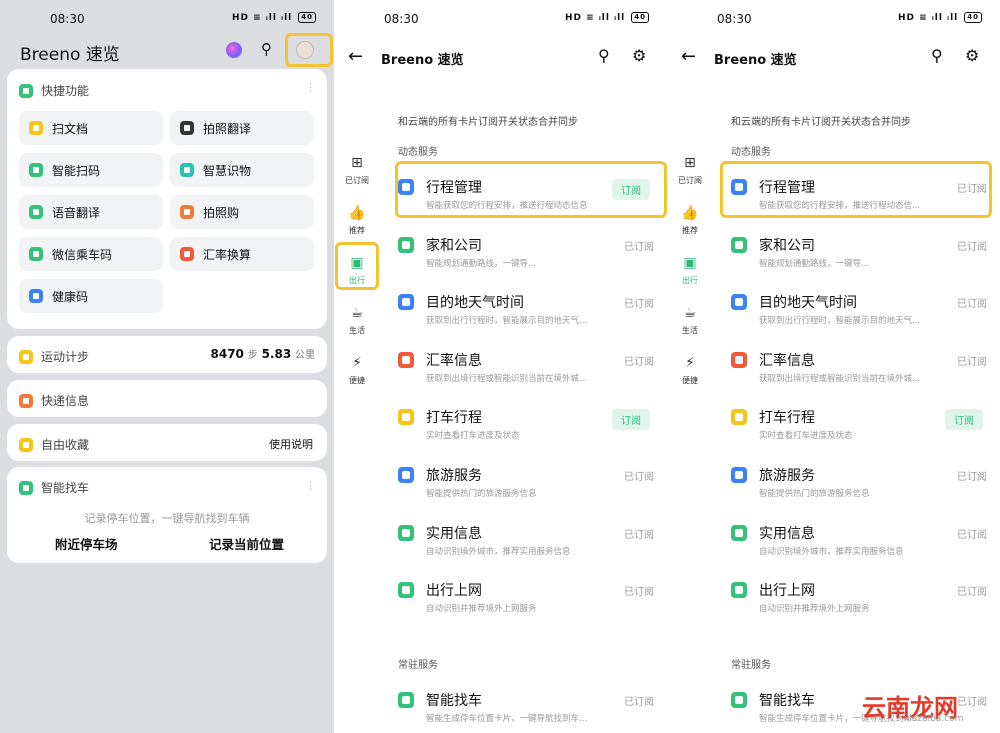 This screenshot has width=1000, height=733. What do you see at coordinates (357, 313) in the screenshot?
I see `cup-icon: ☕` at bounding box center [357, 313].